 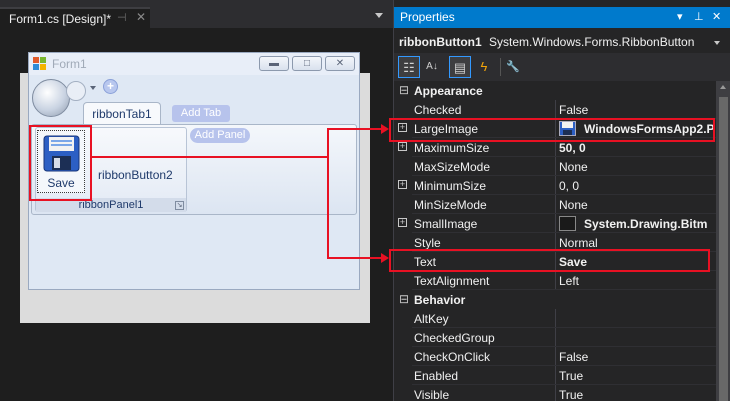 What do you see at coordinates (645, 224) in the screenshot?
I see `property-value: System.Drawing.Bitm` at bounding box center [645, 224].